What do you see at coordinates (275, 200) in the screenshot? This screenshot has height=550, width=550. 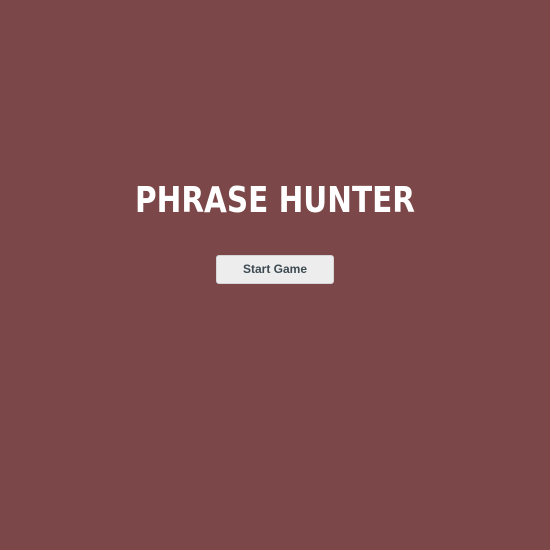 I see `game-title: PHRASE HUNTER` at bounding box center [275, 200].